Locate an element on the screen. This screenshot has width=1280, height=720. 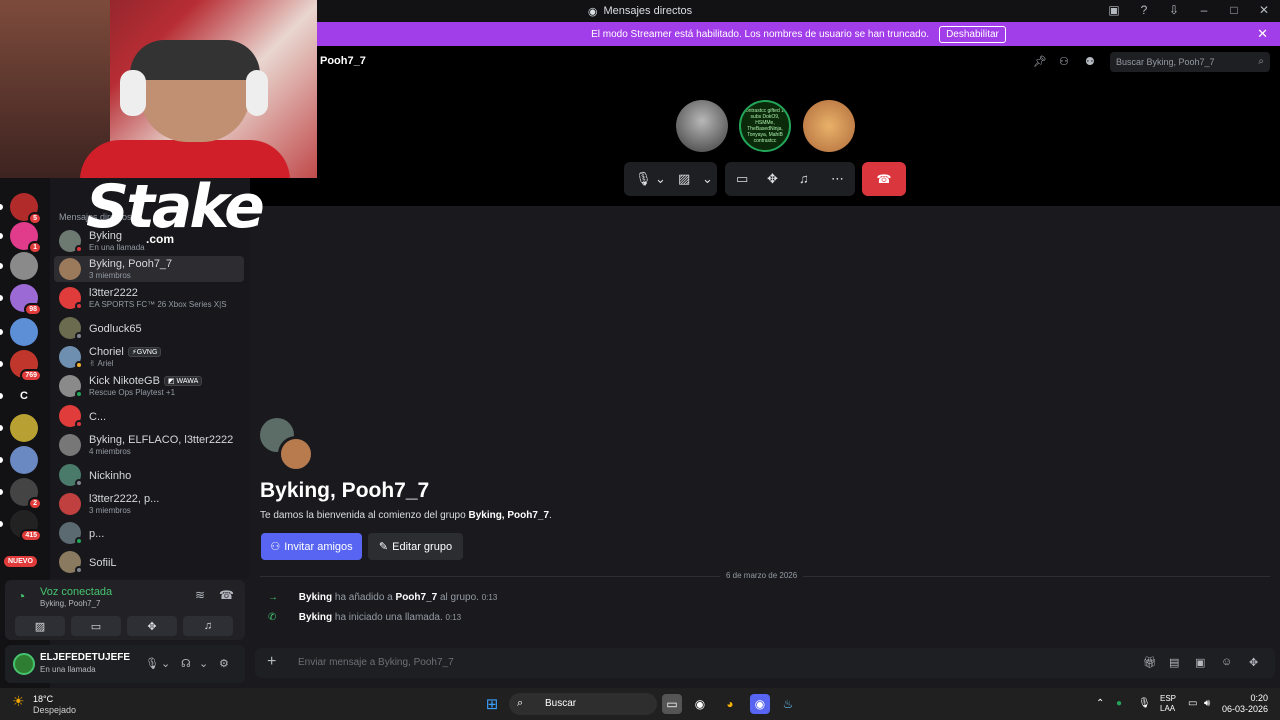
signal-icon: ◔ is located at coordinates (21, 596).